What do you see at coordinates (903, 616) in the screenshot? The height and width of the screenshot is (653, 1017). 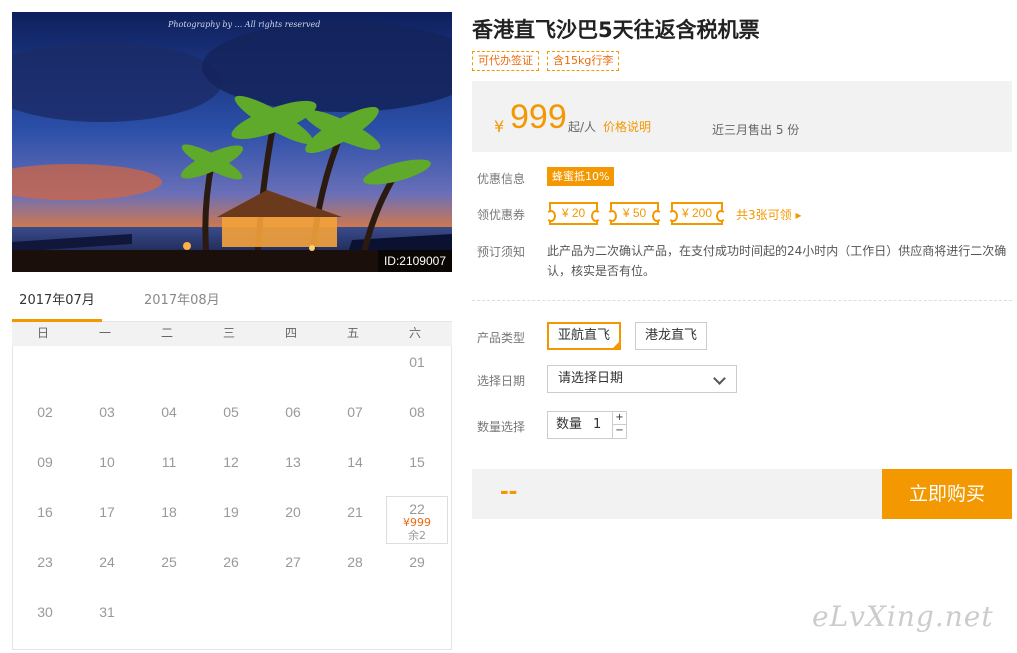 I see `site-watermark: eLvXing.net` at bounding box center [903, 616].